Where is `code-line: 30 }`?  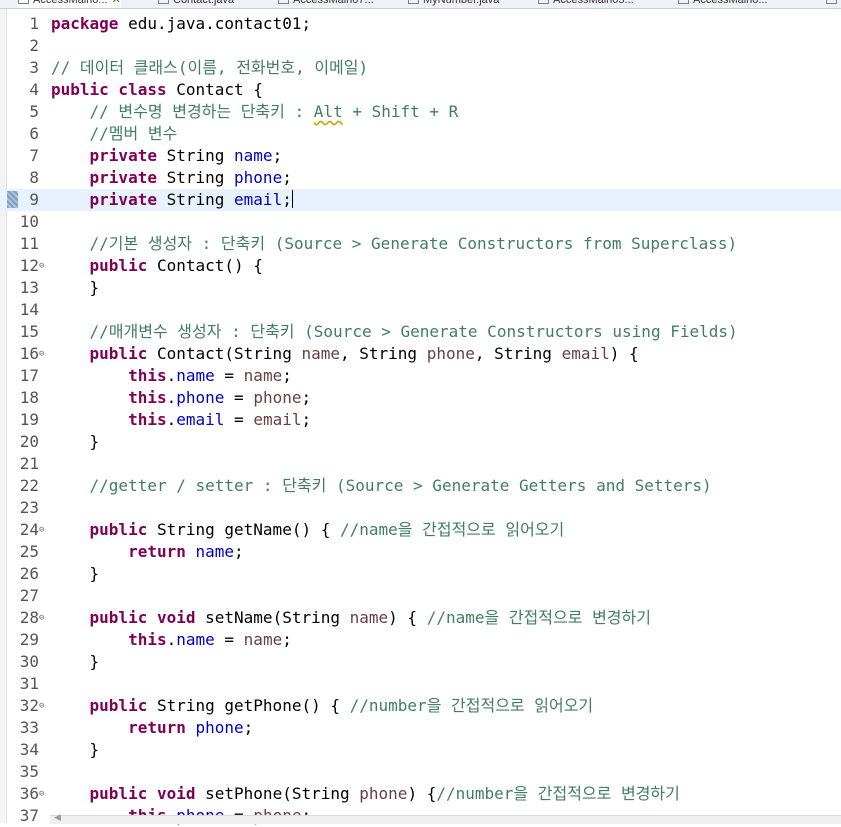
code-line: 30 } is located at coordinates (420, 662).